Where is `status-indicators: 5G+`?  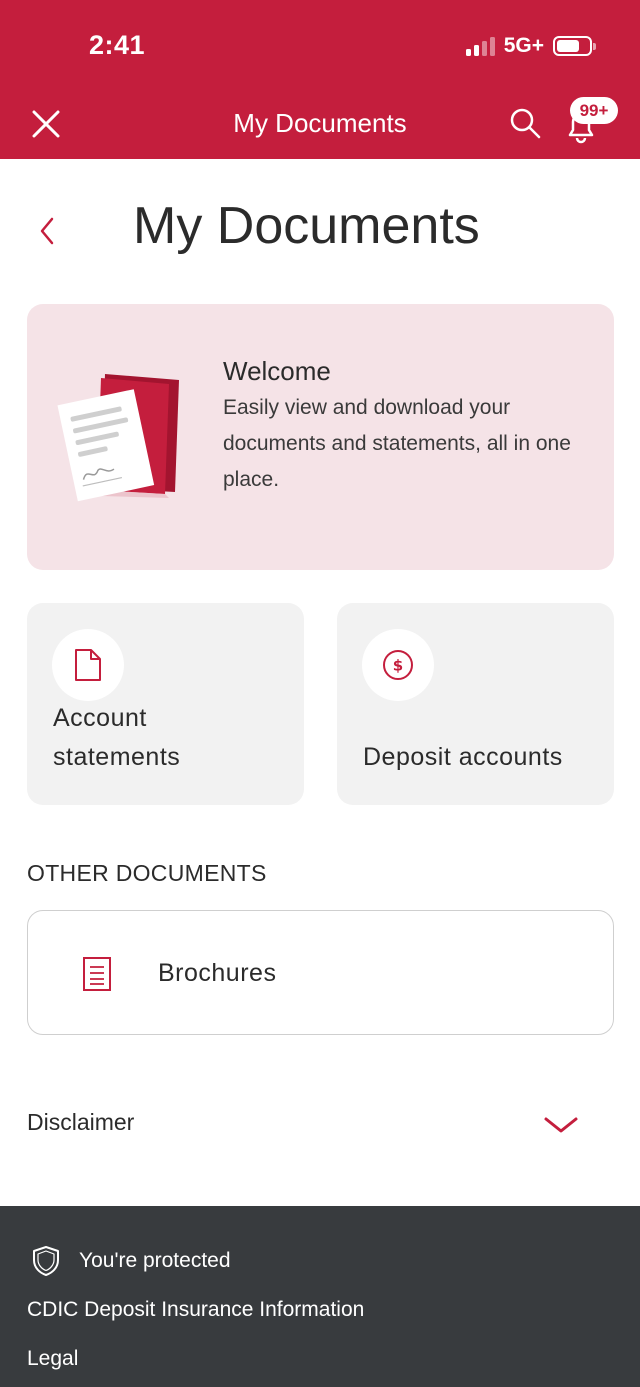
status-indicators: 5G+ is located at coordinates (530, 46).